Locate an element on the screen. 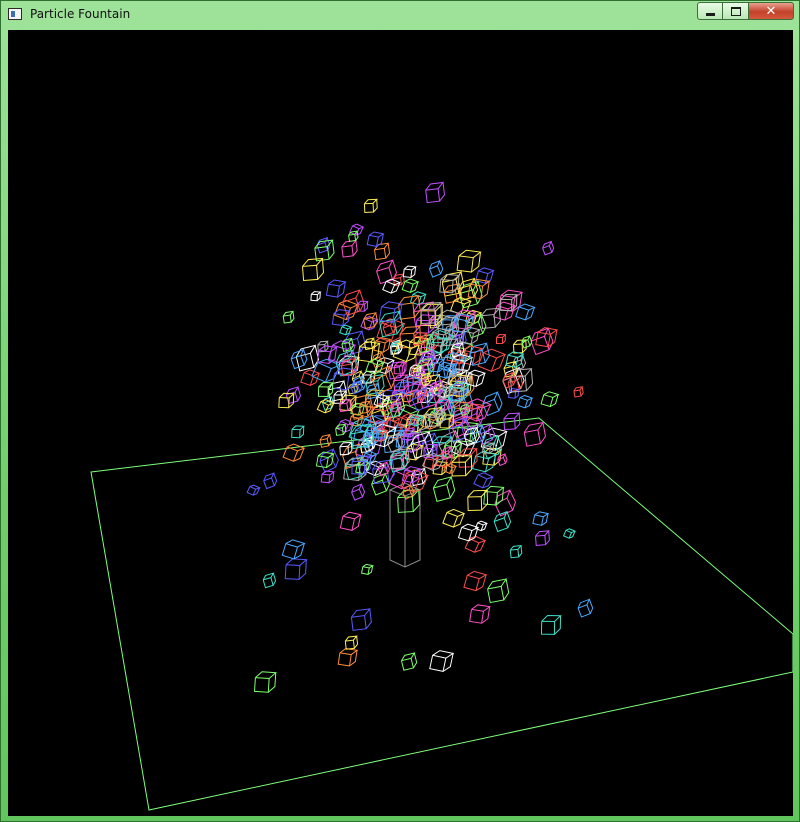 The height and width of the screenshot is (822, 800). close-icon: ✕ is located at coordinates (771, 11).